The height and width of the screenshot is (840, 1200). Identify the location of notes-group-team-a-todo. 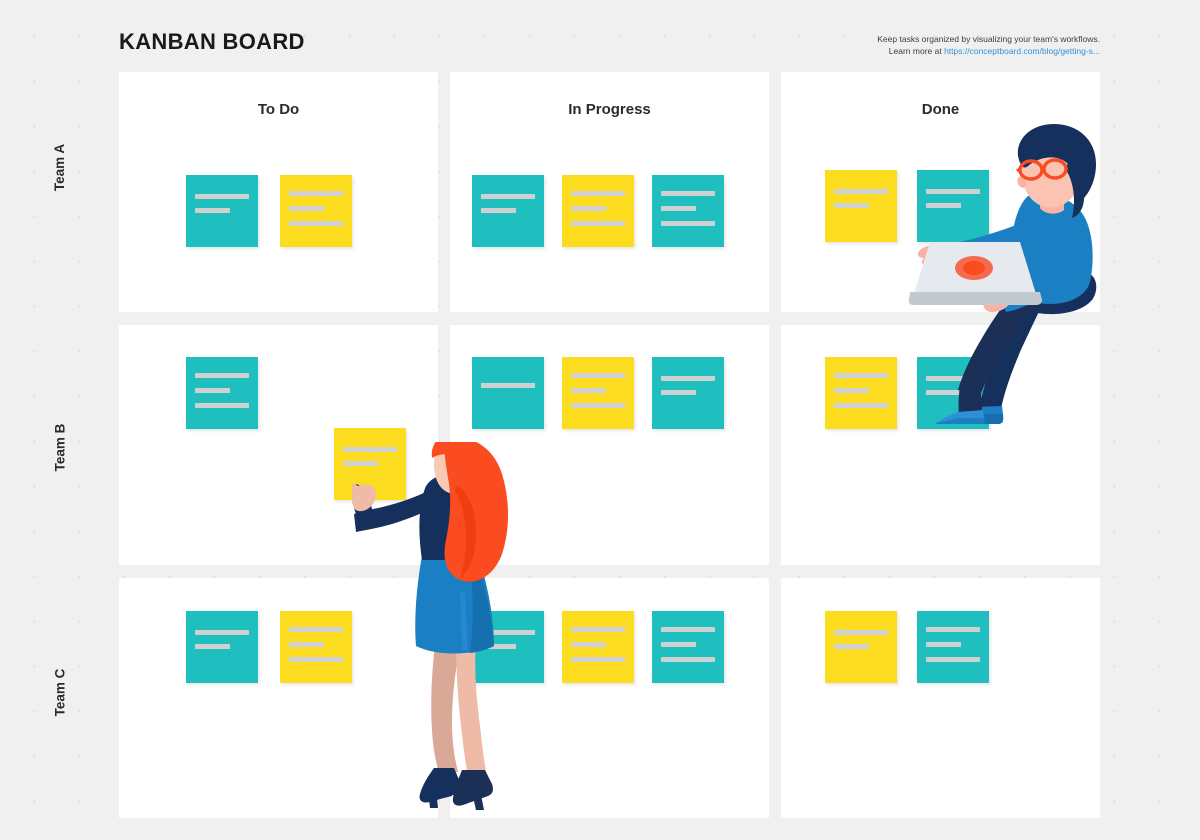
(269, 211).